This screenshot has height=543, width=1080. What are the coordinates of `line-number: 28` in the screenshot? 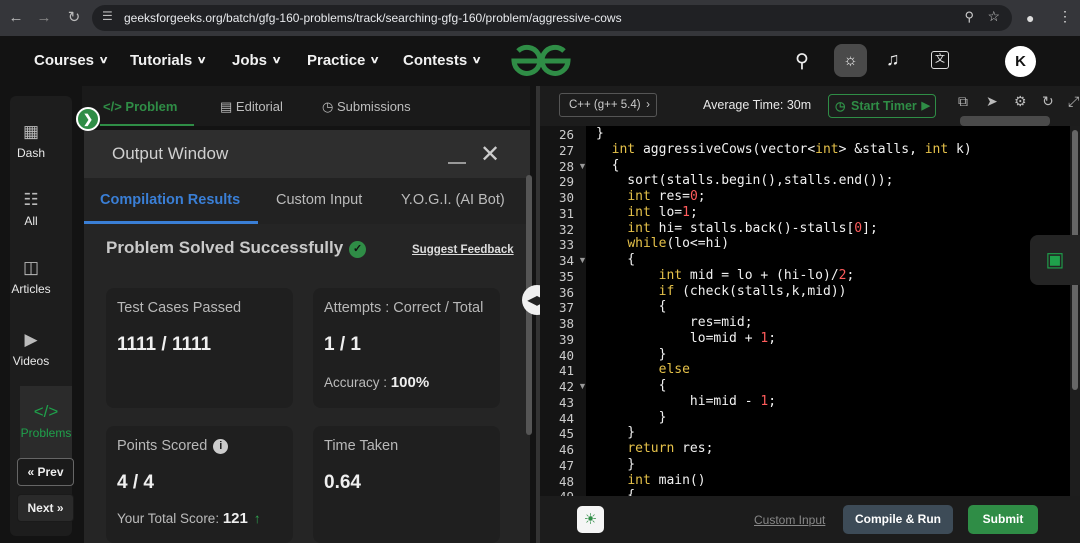 It's located at (566, 166).